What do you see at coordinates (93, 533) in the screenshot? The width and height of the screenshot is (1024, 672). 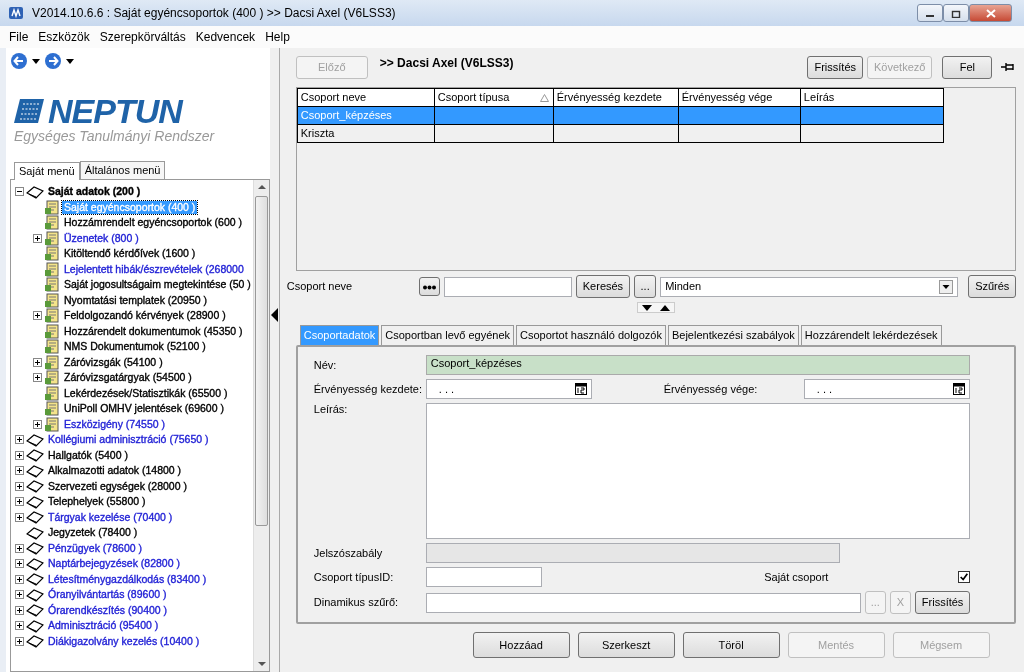 I see `tree-item: Jegyzetek (78400 )` at bounding box center [93, 533].